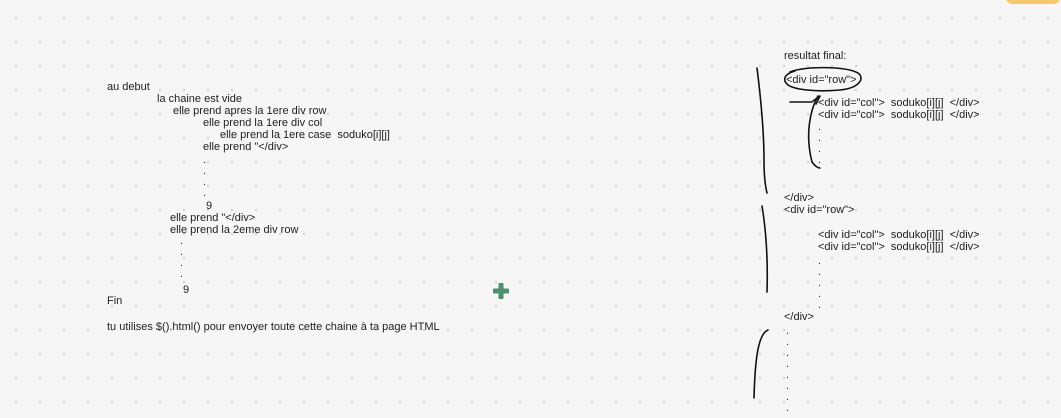  I want to click on note-fin: Fin, so click(115, 301).